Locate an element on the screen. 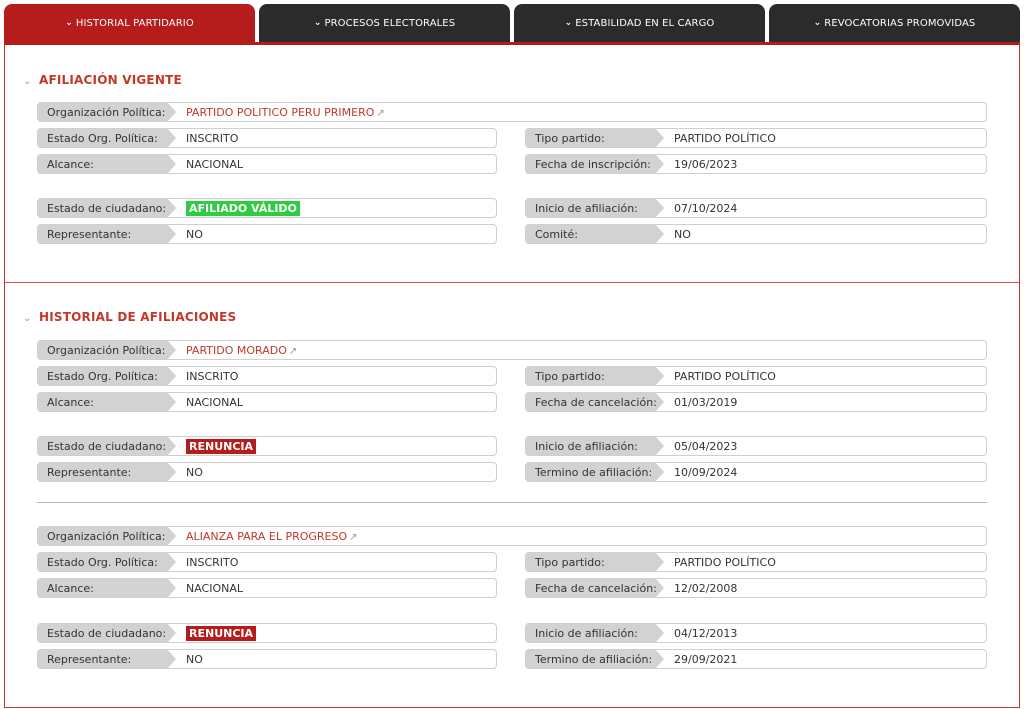 The image size is (1024, 710). org-field: Organización Política: PARTIDO MORADO ↗ is located at coordinates (512, 350).